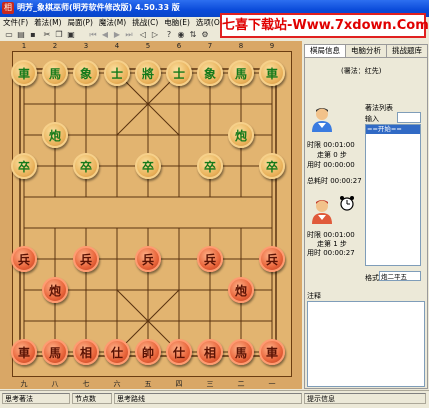 The image size is (429, 408). What do you see at coordinates (55, 46) in the screenshot?
I see `file-label: 2` at bounding box center [55, 46].